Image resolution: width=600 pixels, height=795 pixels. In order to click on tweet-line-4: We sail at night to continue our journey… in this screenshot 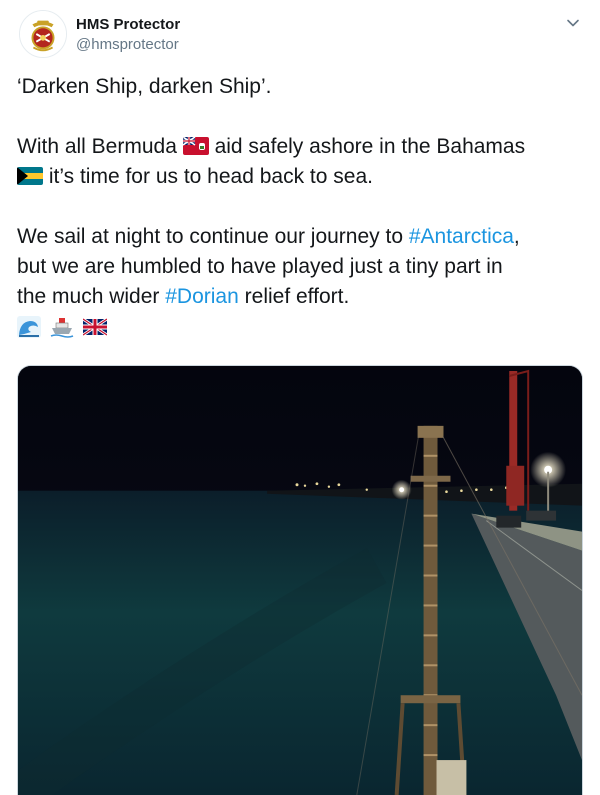, I will do `click(268, 236)`.